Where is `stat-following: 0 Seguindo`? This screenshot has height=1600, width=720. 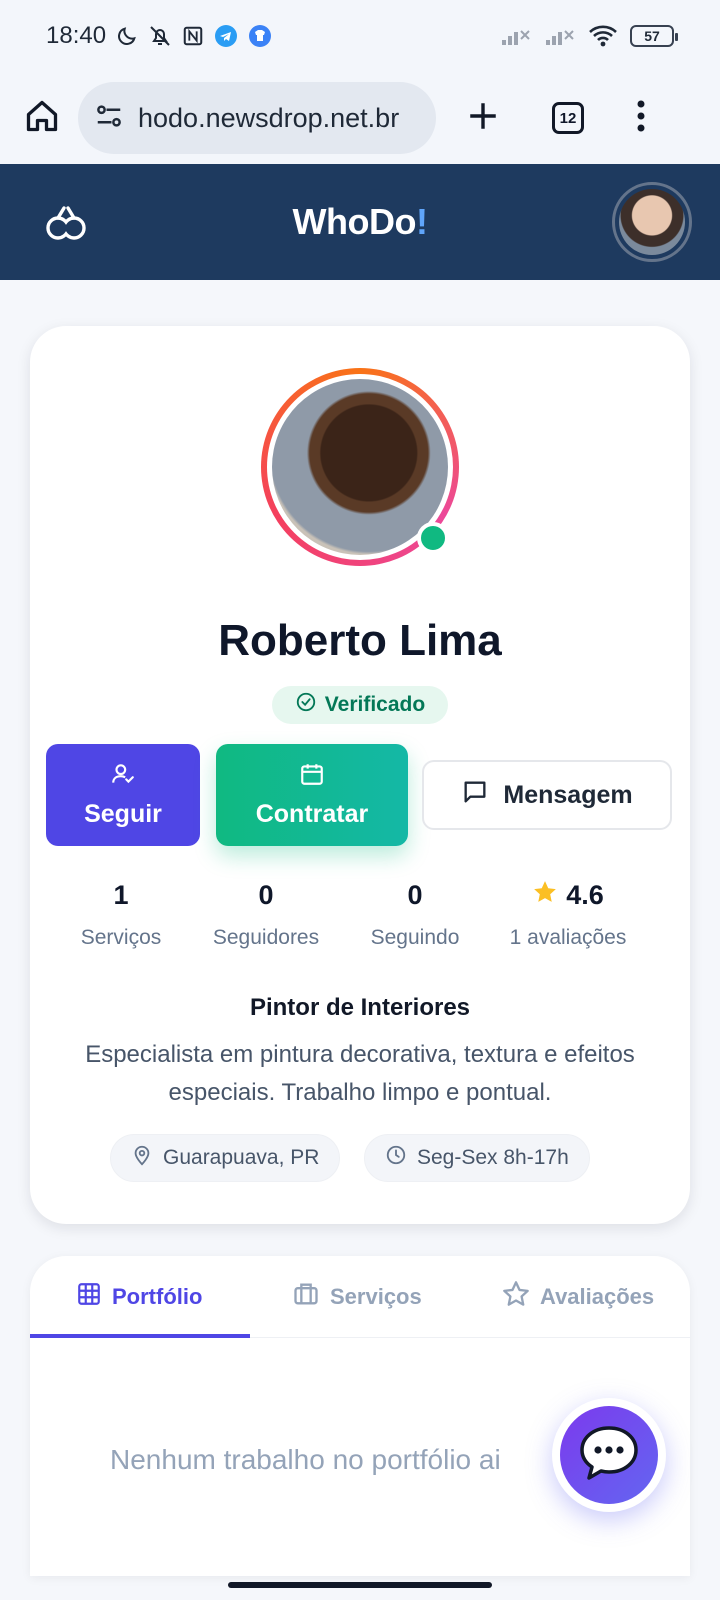
stat-following: 0 Seguindo is located at coordinates (415, 912).